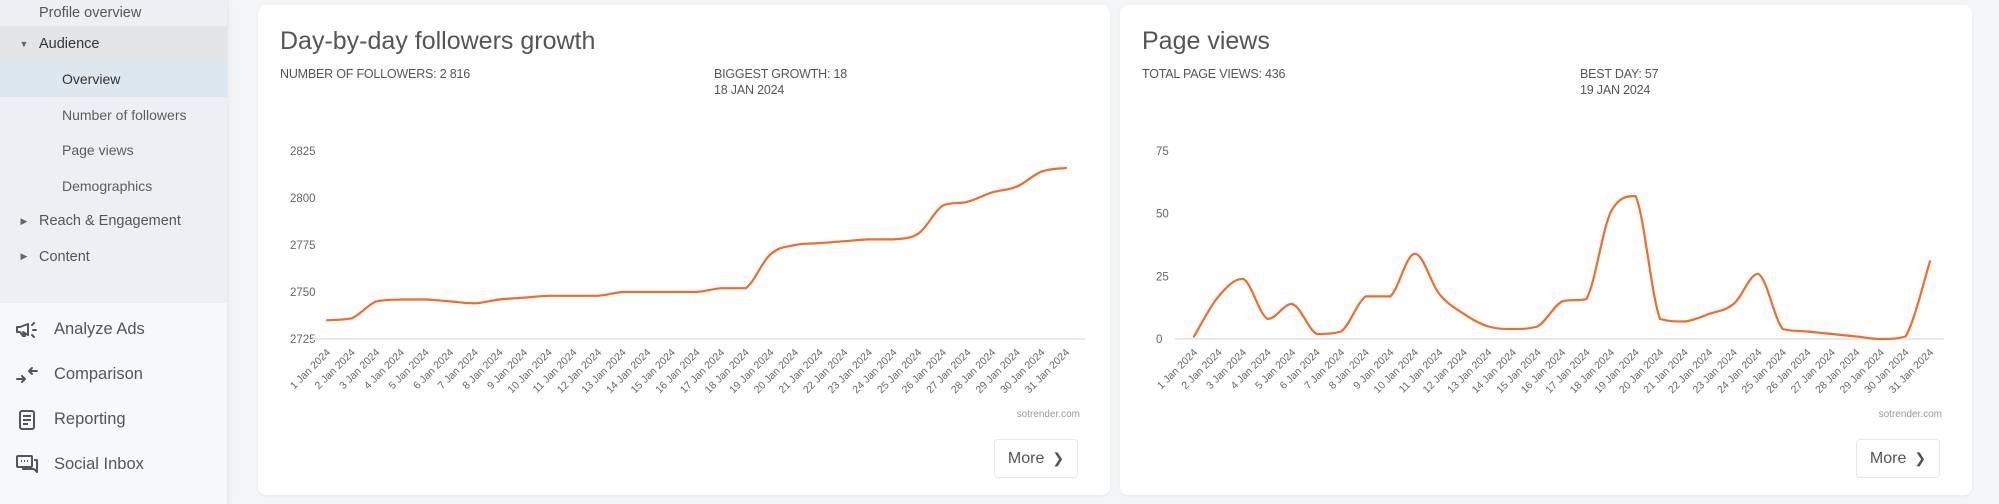  What do you see at coordinates (98, 150) in the screenshot?
I see `sidebar-item-label: Page views` at bounding box center [98, 150].